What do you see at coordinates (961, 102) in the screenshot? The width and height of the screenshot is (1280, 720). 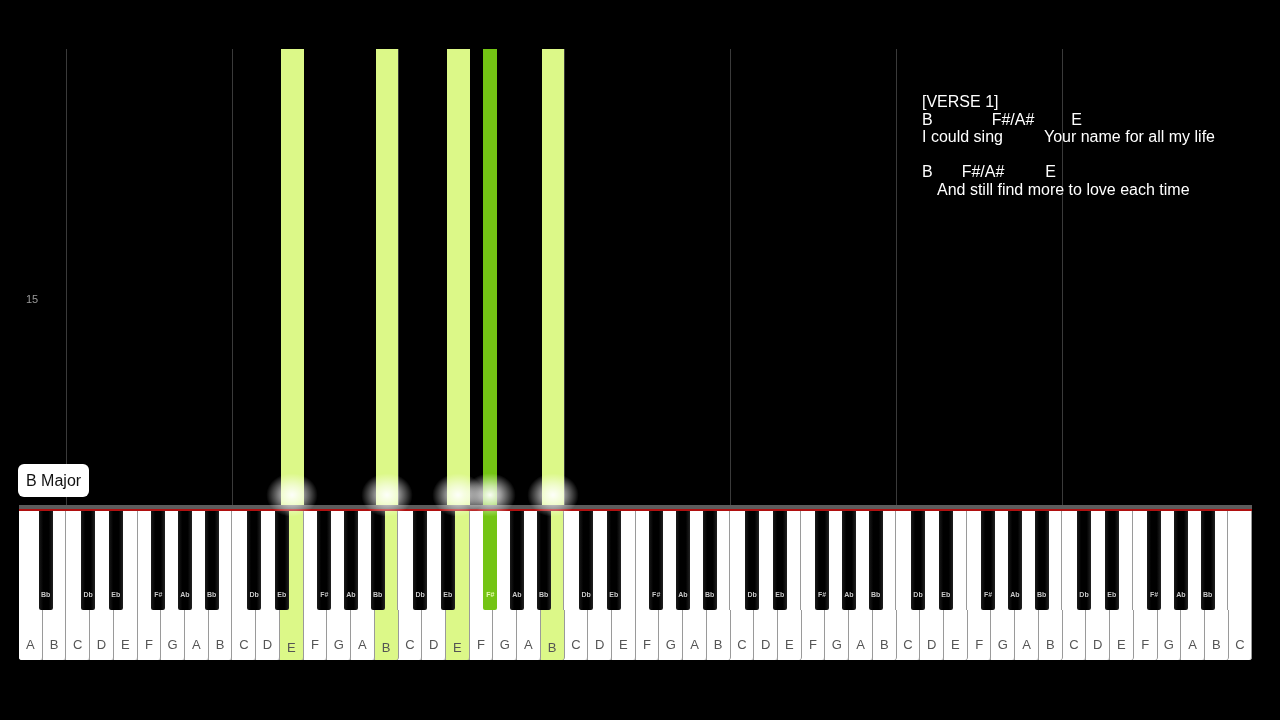 I see `section-heading: [VERSE 1]` at bounding box center [961, 102].